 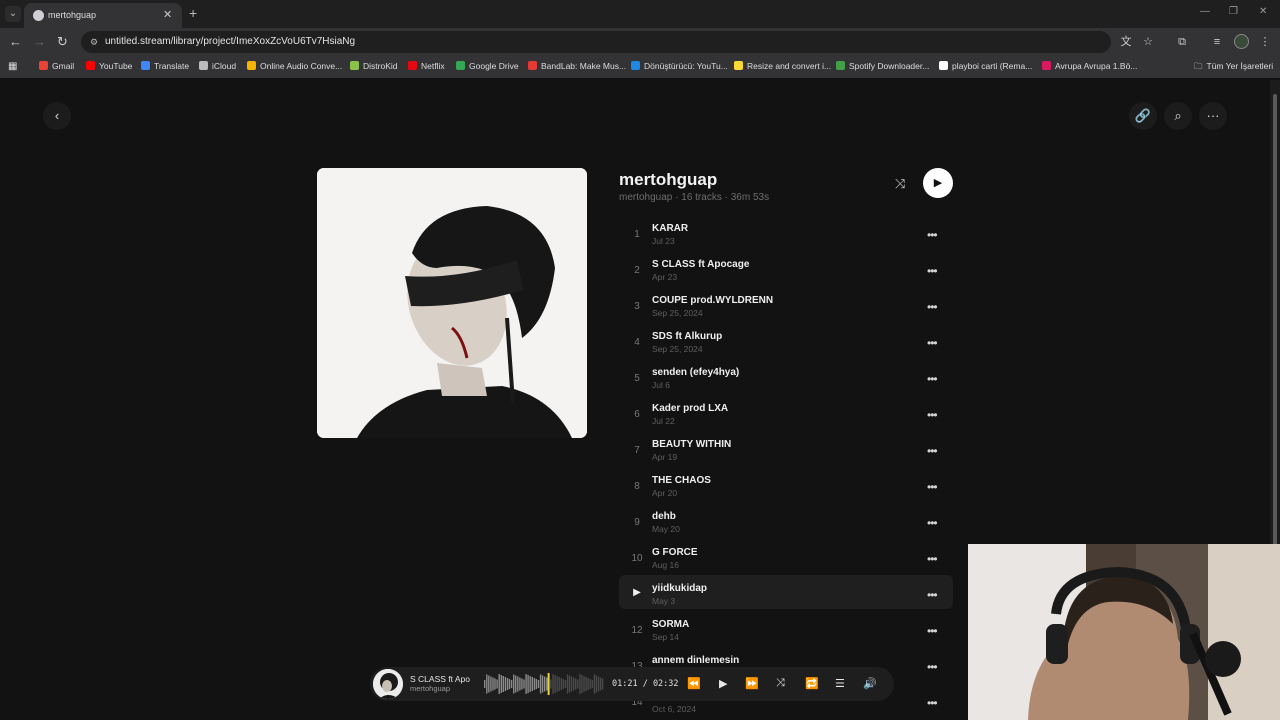 What do you see at coordinates (723, 683) in the screenshot?
I see `play-icon: ▶` at bounding box center [723, 683].